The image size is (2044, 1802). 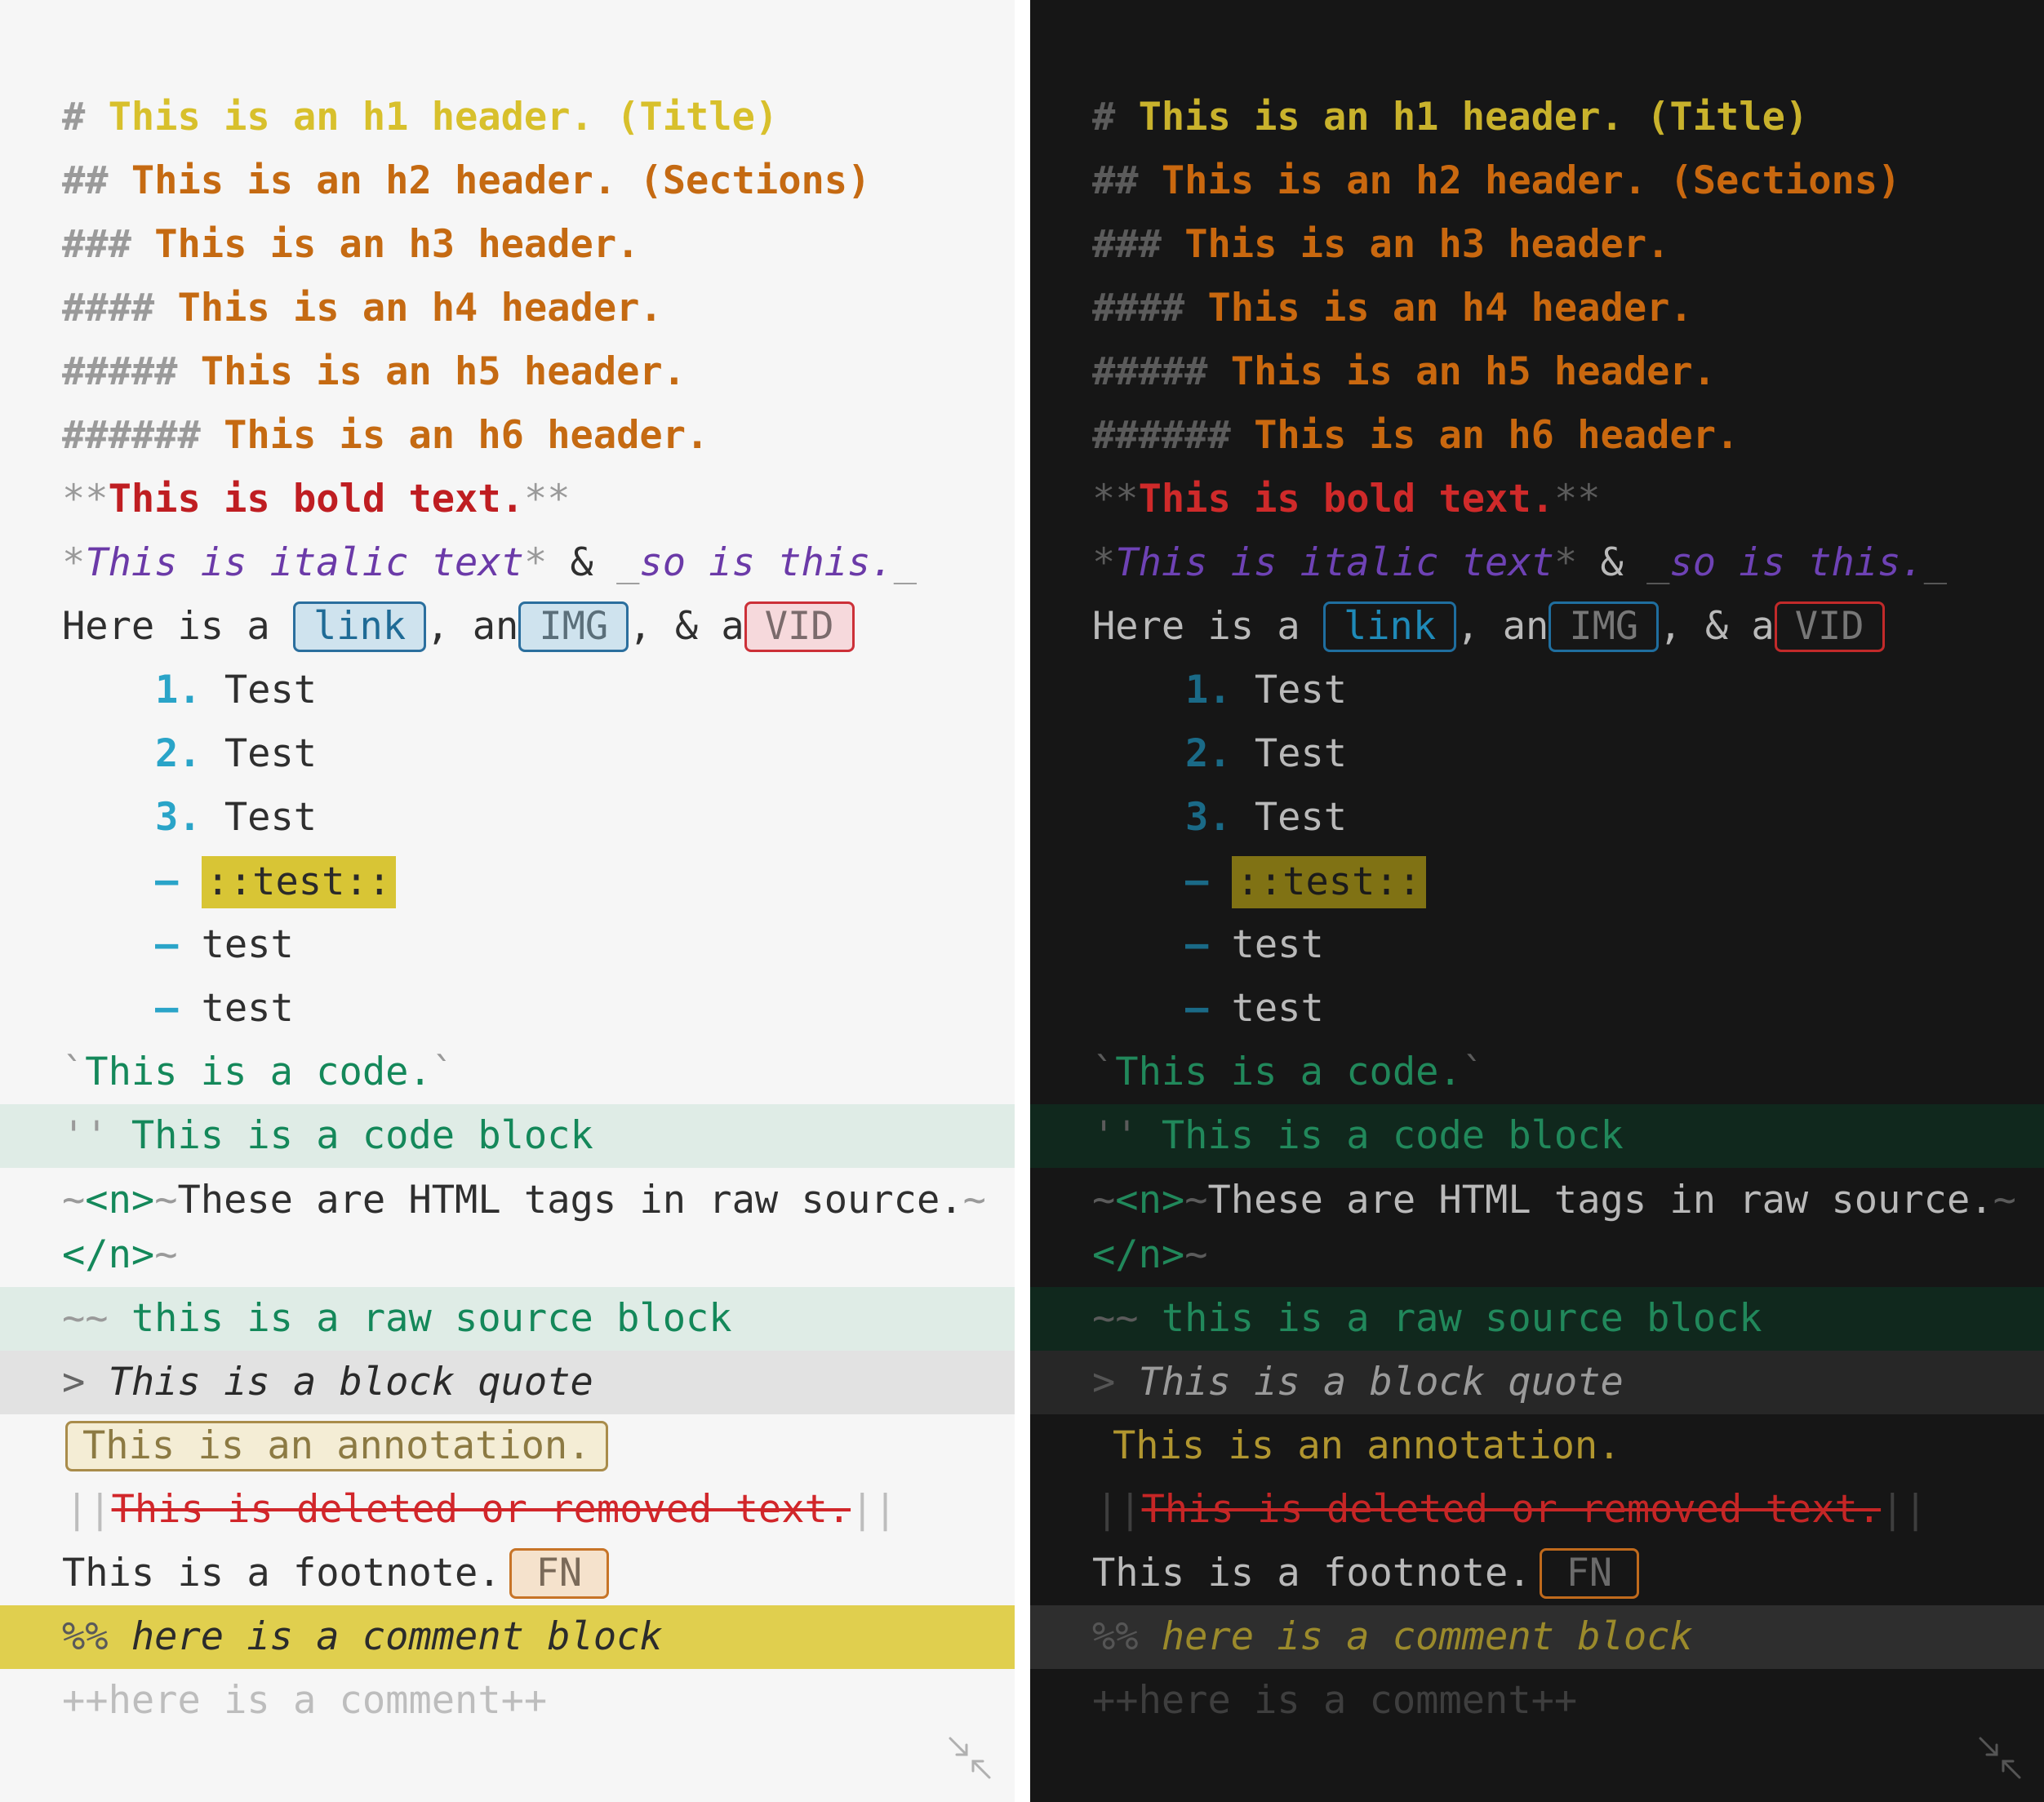 What do you see at coordinates (258, 1072) in the screenshot?
I see `inline-code-text: This is a code.` at bounding box center [258, 1072].